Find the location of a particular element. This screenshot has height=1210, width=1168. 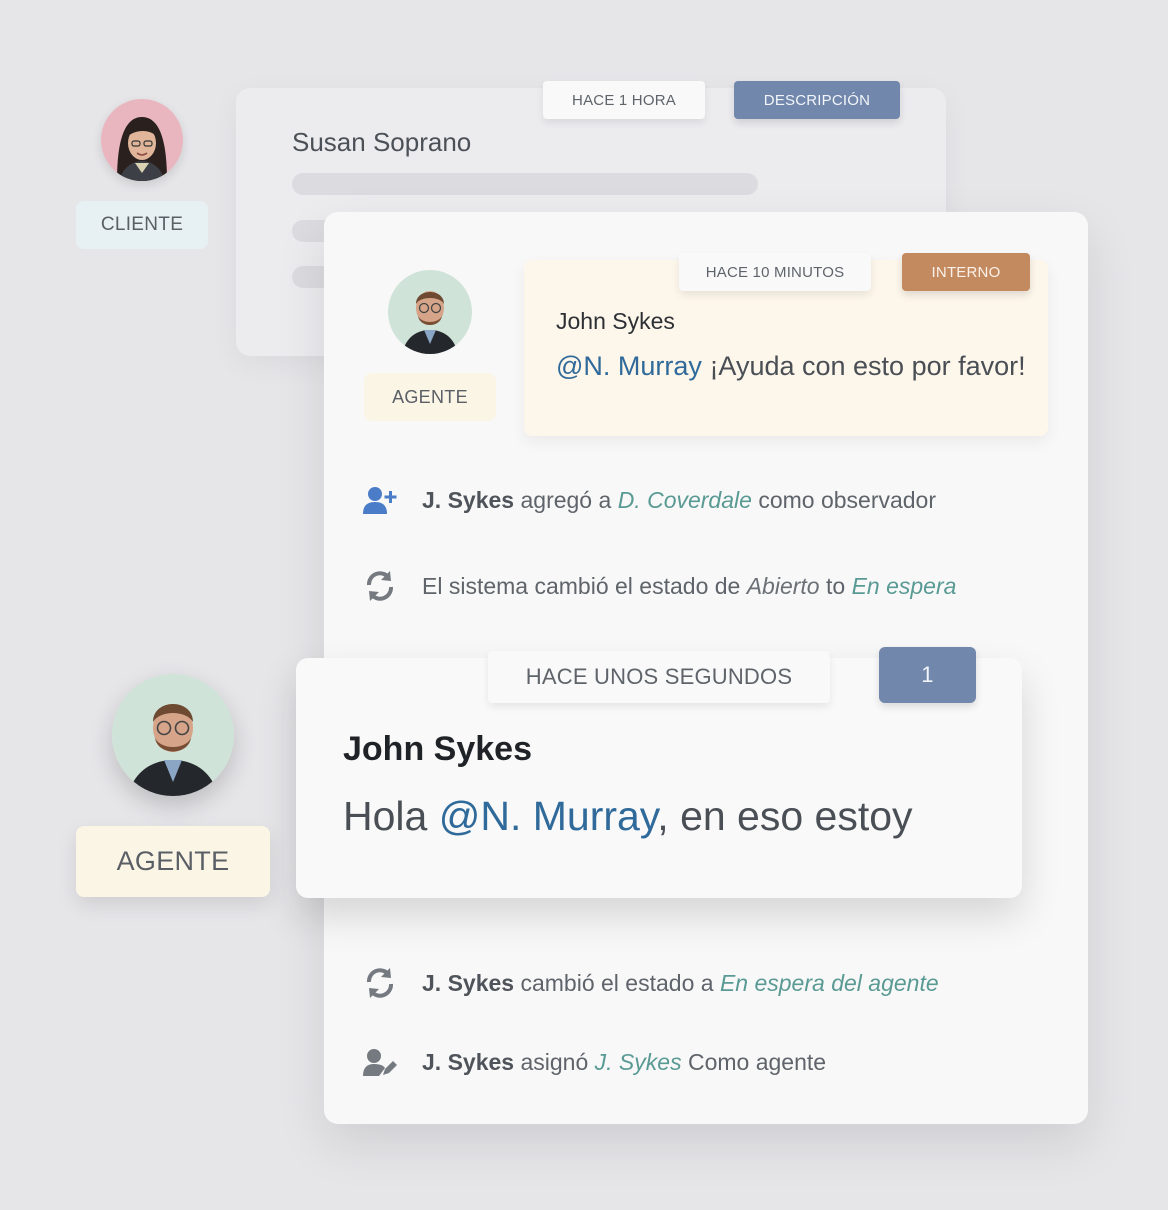

internal-tab-label: INTERNO is located at coordinates (966, 272).